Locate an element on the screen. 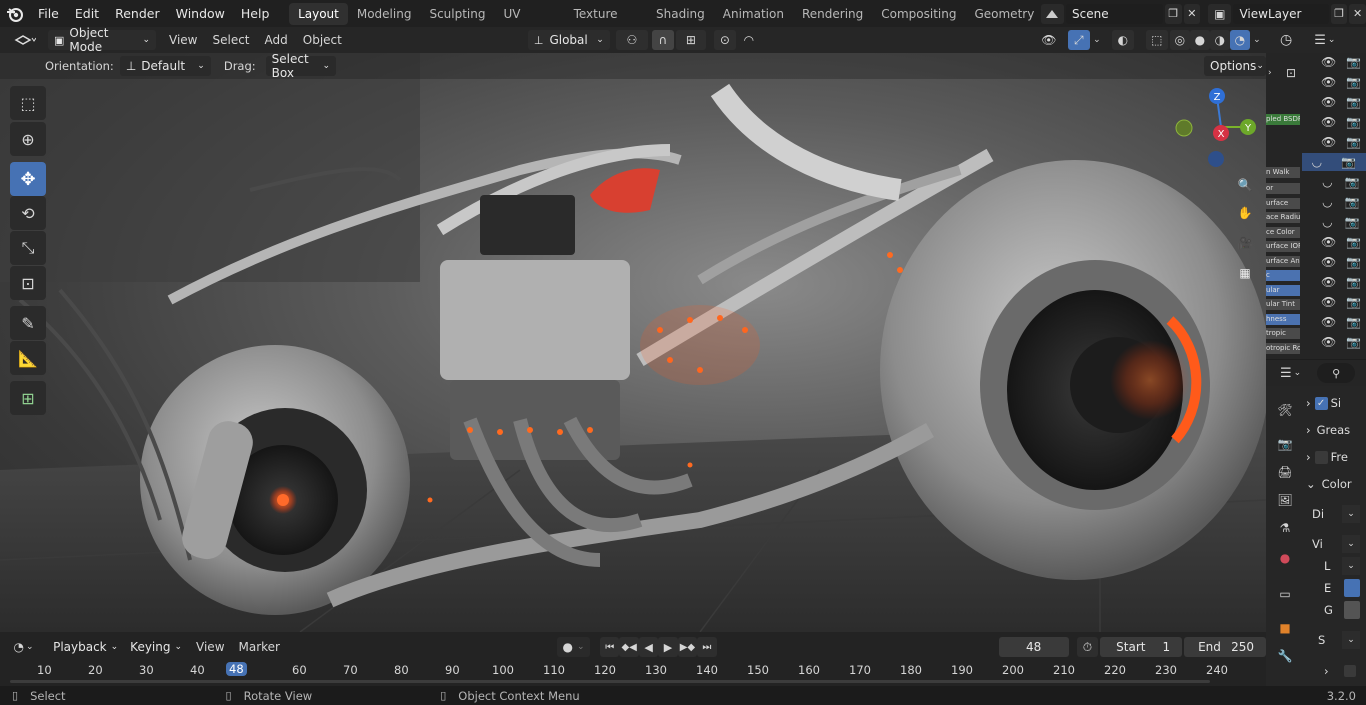 The width and height of the screenshot is (1366, 705). modifier-properties-tab: 🔧 is located at coordinates (1285, 656).